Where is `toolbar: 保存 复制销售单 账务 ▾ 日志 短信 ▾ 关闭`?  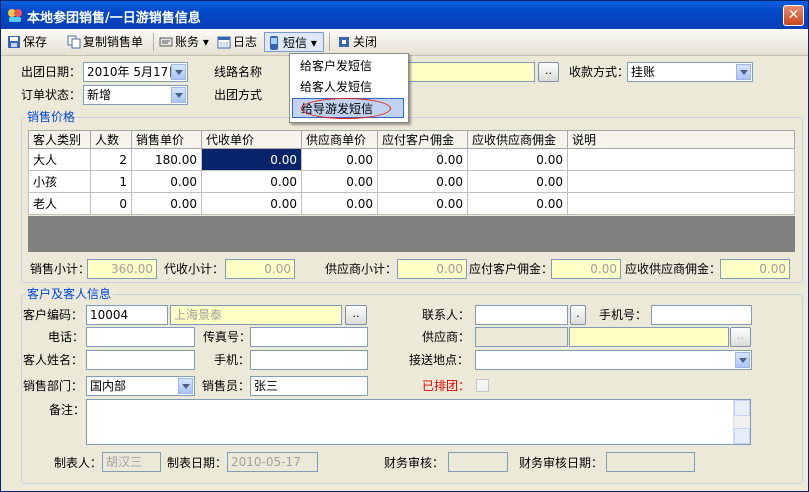
toolbar: 保存 复制销售单 账务 ▾ 日志 短信 ▾ 关闭 is located at coordinates (404, 42).